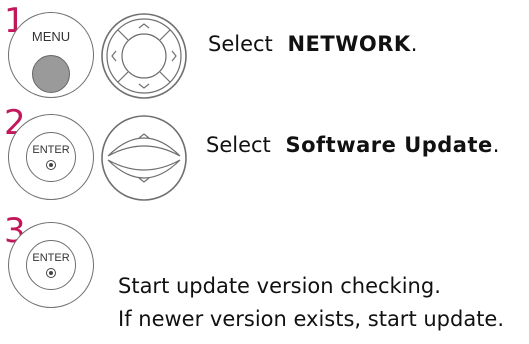  I want to click on menu-button: MENU, so click(51, 55).